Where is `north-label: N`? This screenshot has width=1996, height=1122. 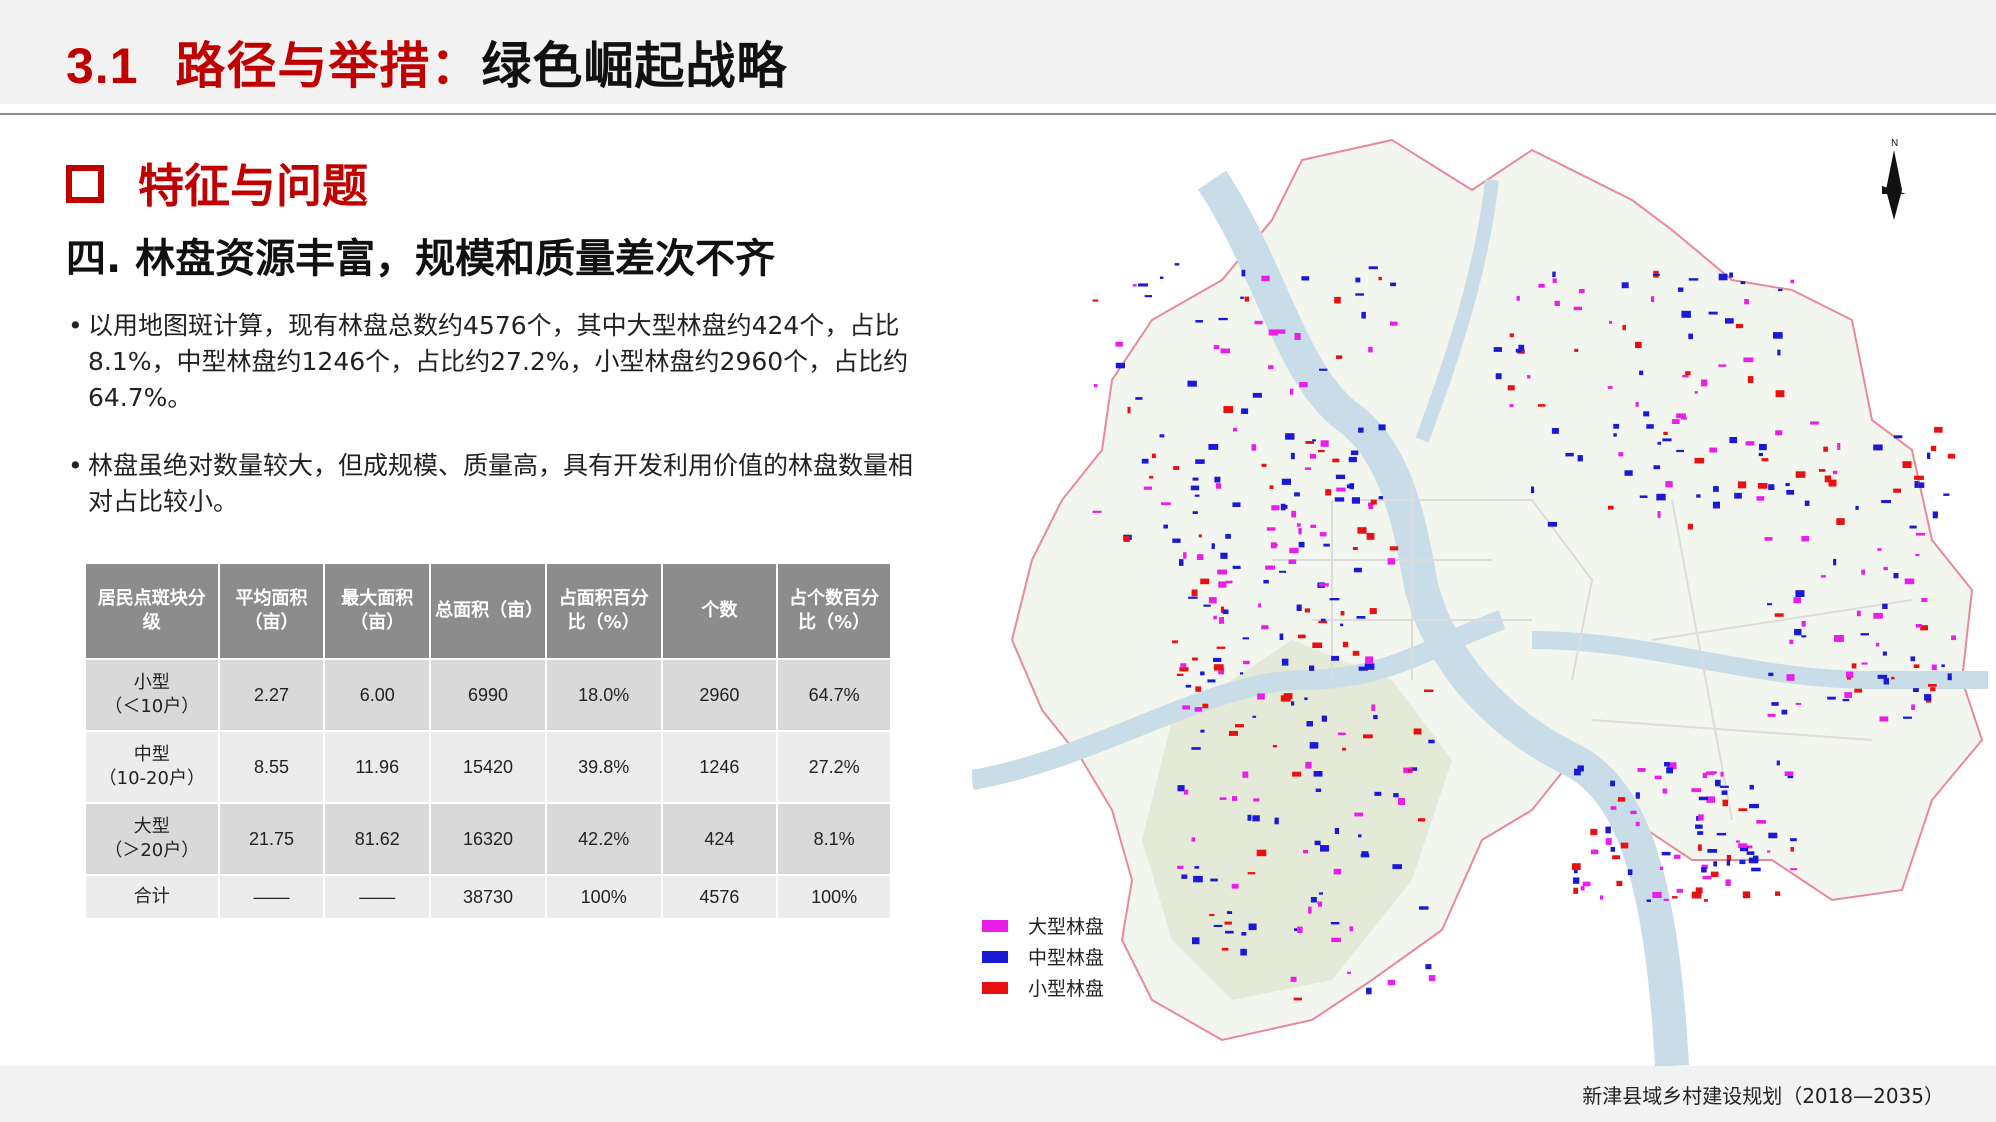
north-label: N is located at coordinates (1894, 143).